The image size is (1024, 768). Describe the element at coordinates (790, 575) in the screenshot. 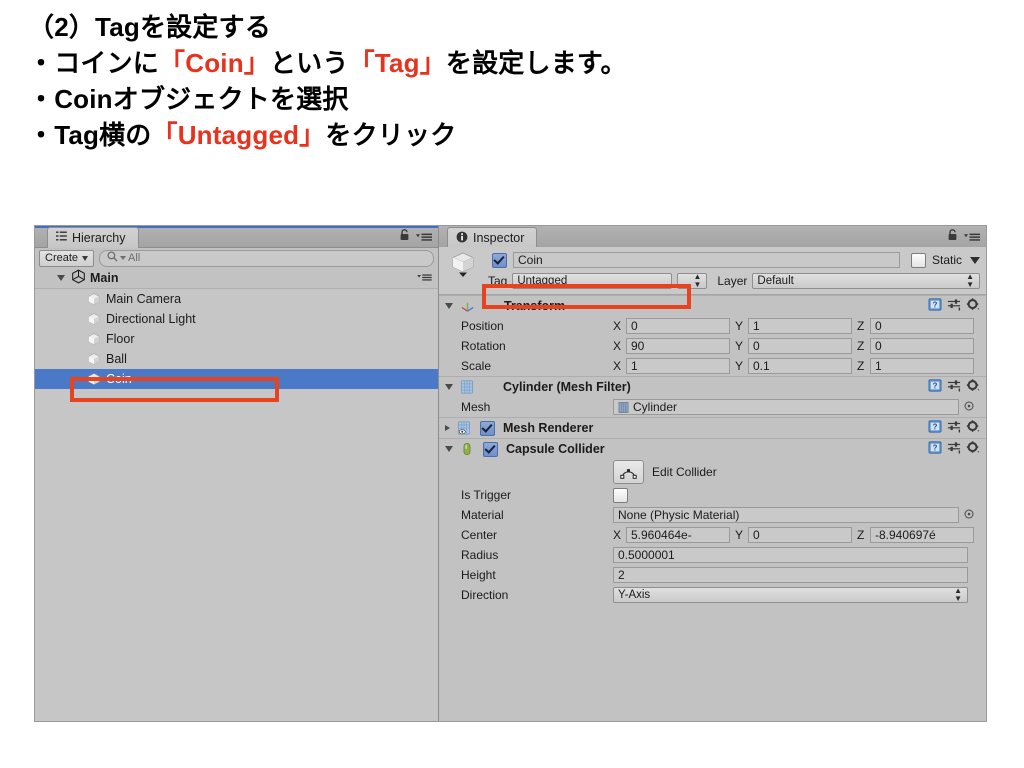

I see `field-height: 2` at that location.